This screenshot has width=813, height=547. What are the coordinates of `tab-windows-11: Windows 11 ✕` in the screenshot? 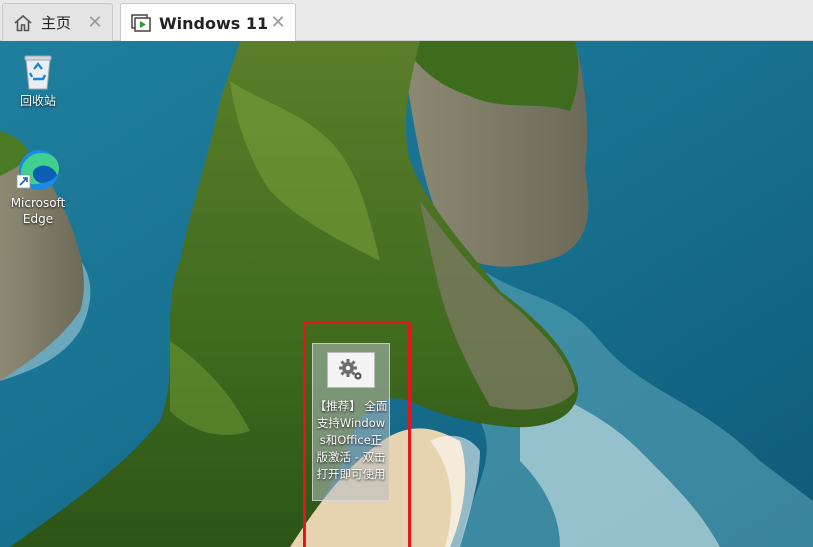 It's located at (208, 22).